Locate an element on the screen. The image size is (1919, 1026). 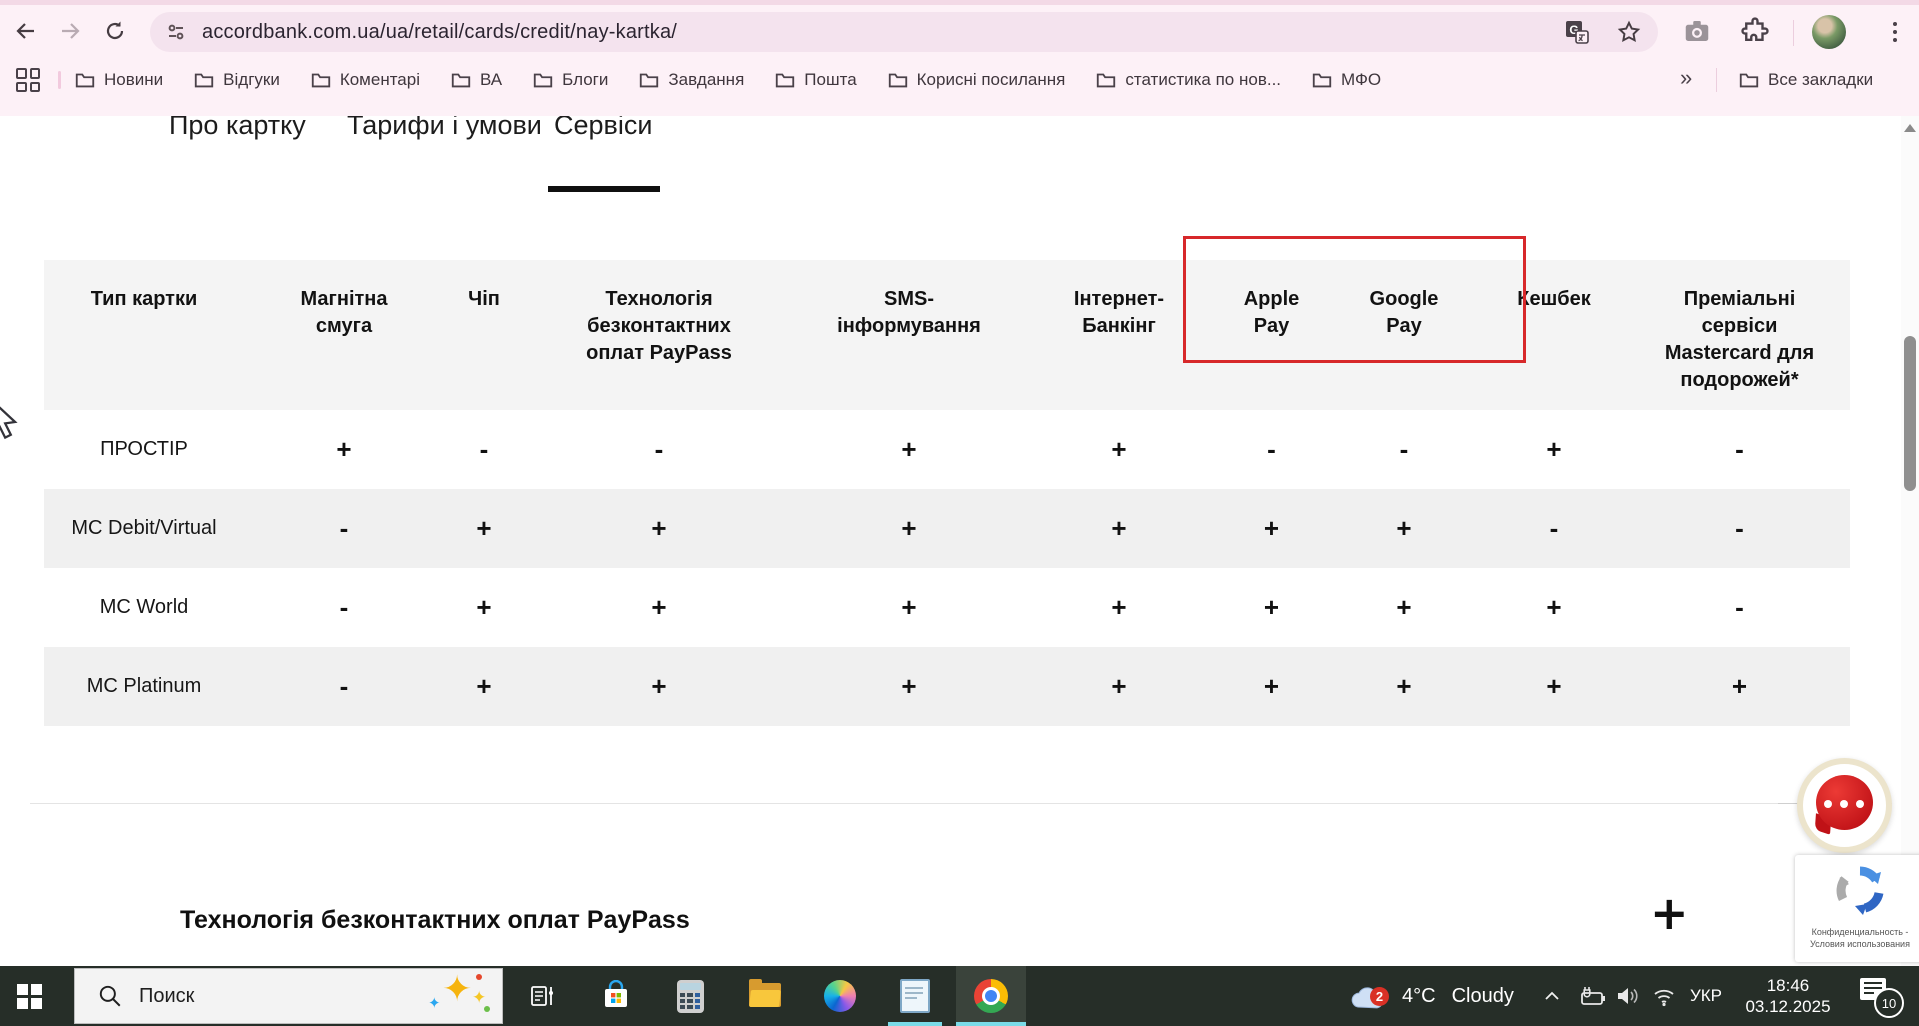
apps-grid-icon is located at coordinates (28, 80).